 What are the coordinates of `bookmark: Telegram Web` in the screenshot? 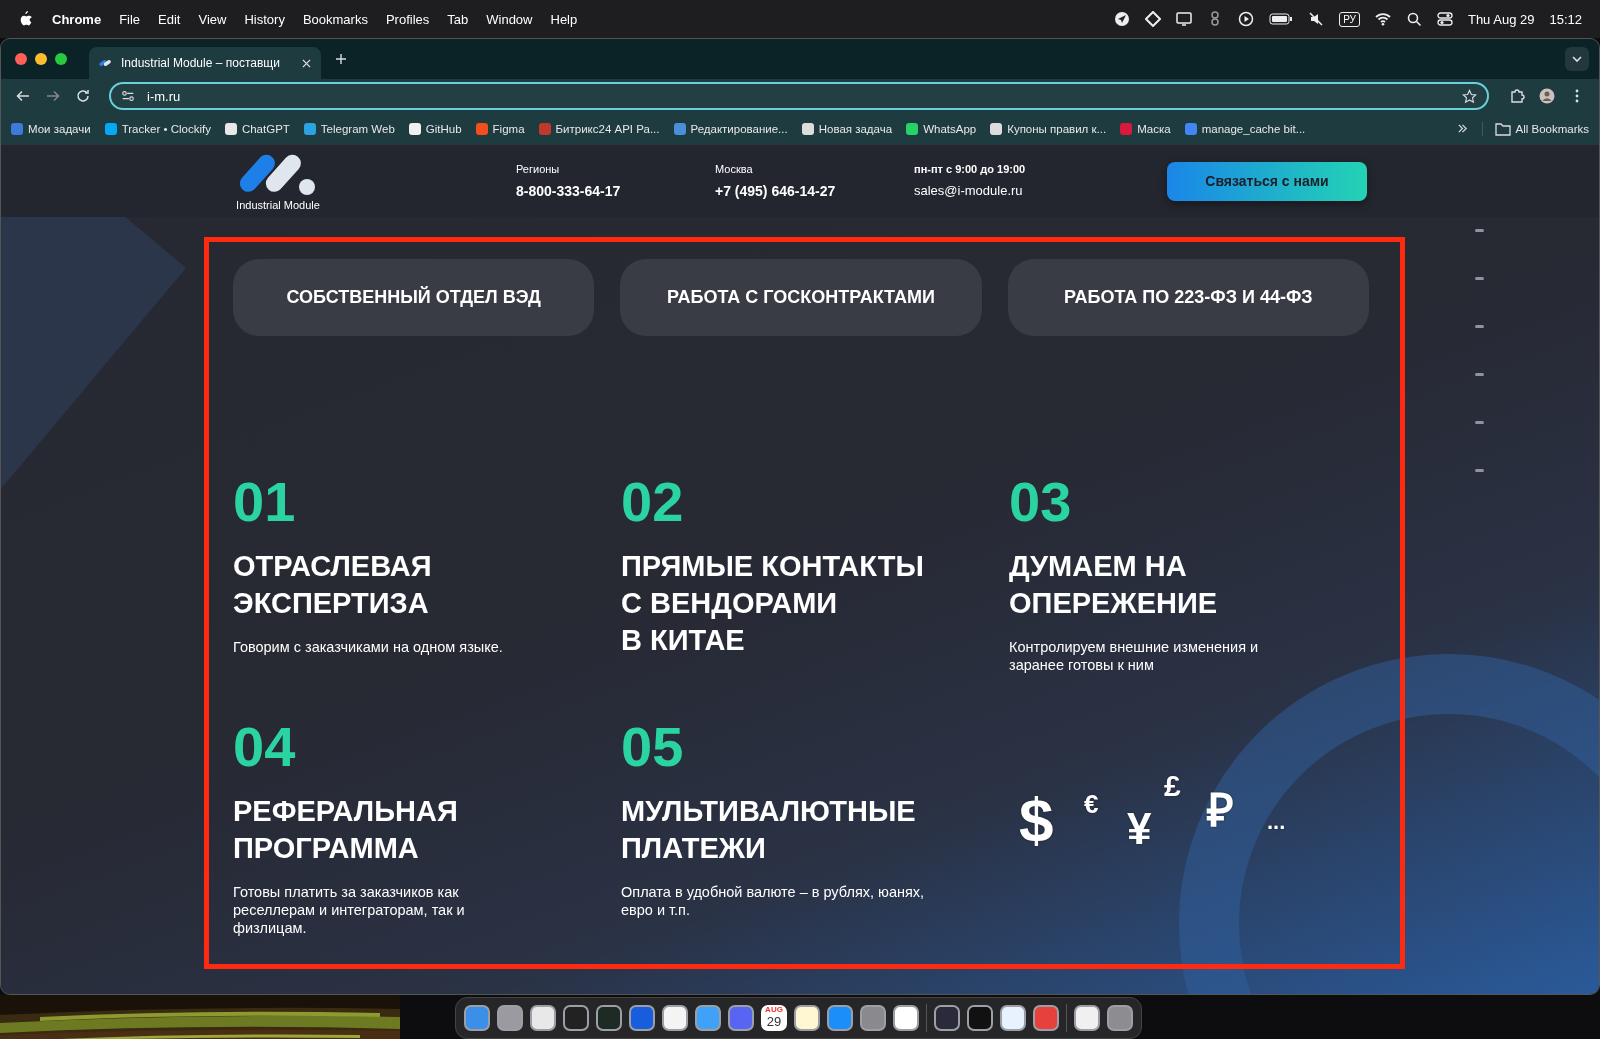 It's located at (349, 128).